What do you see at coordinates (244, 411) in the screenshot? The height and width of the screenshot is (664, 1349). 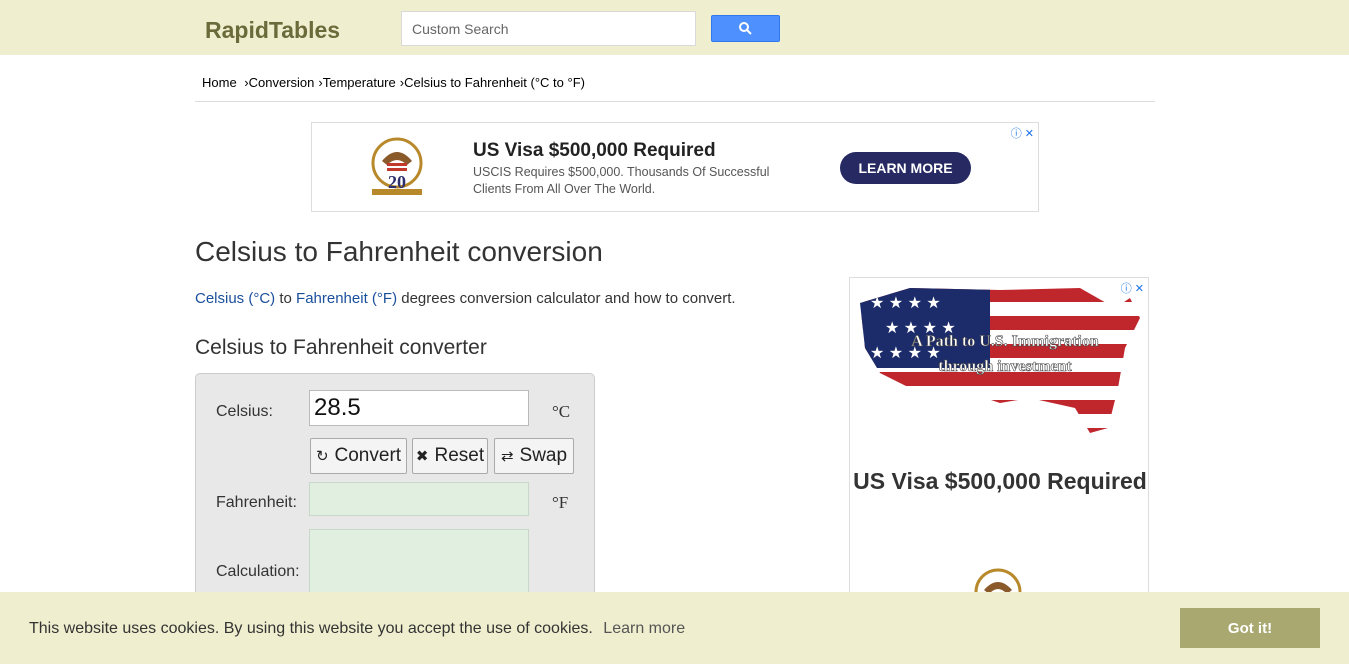 I see `celsius-label: Celsius:` at bounding box center [244, 411].